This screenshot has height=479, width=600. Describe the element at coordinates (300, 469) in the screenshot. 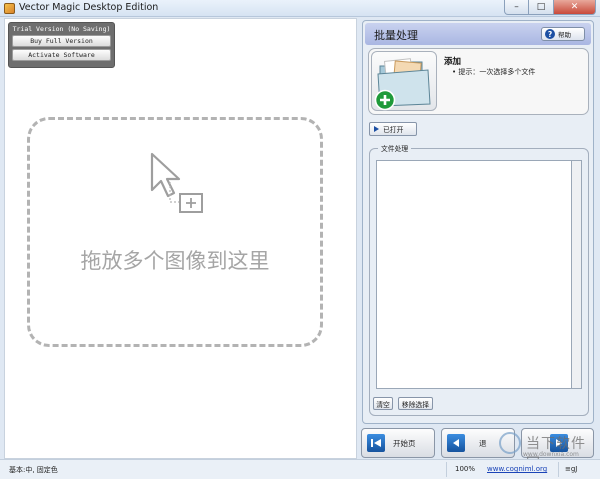

I see `status-bar: 基本:中, 固定色 100% www.cogniml.org ≡gJ` at that location.